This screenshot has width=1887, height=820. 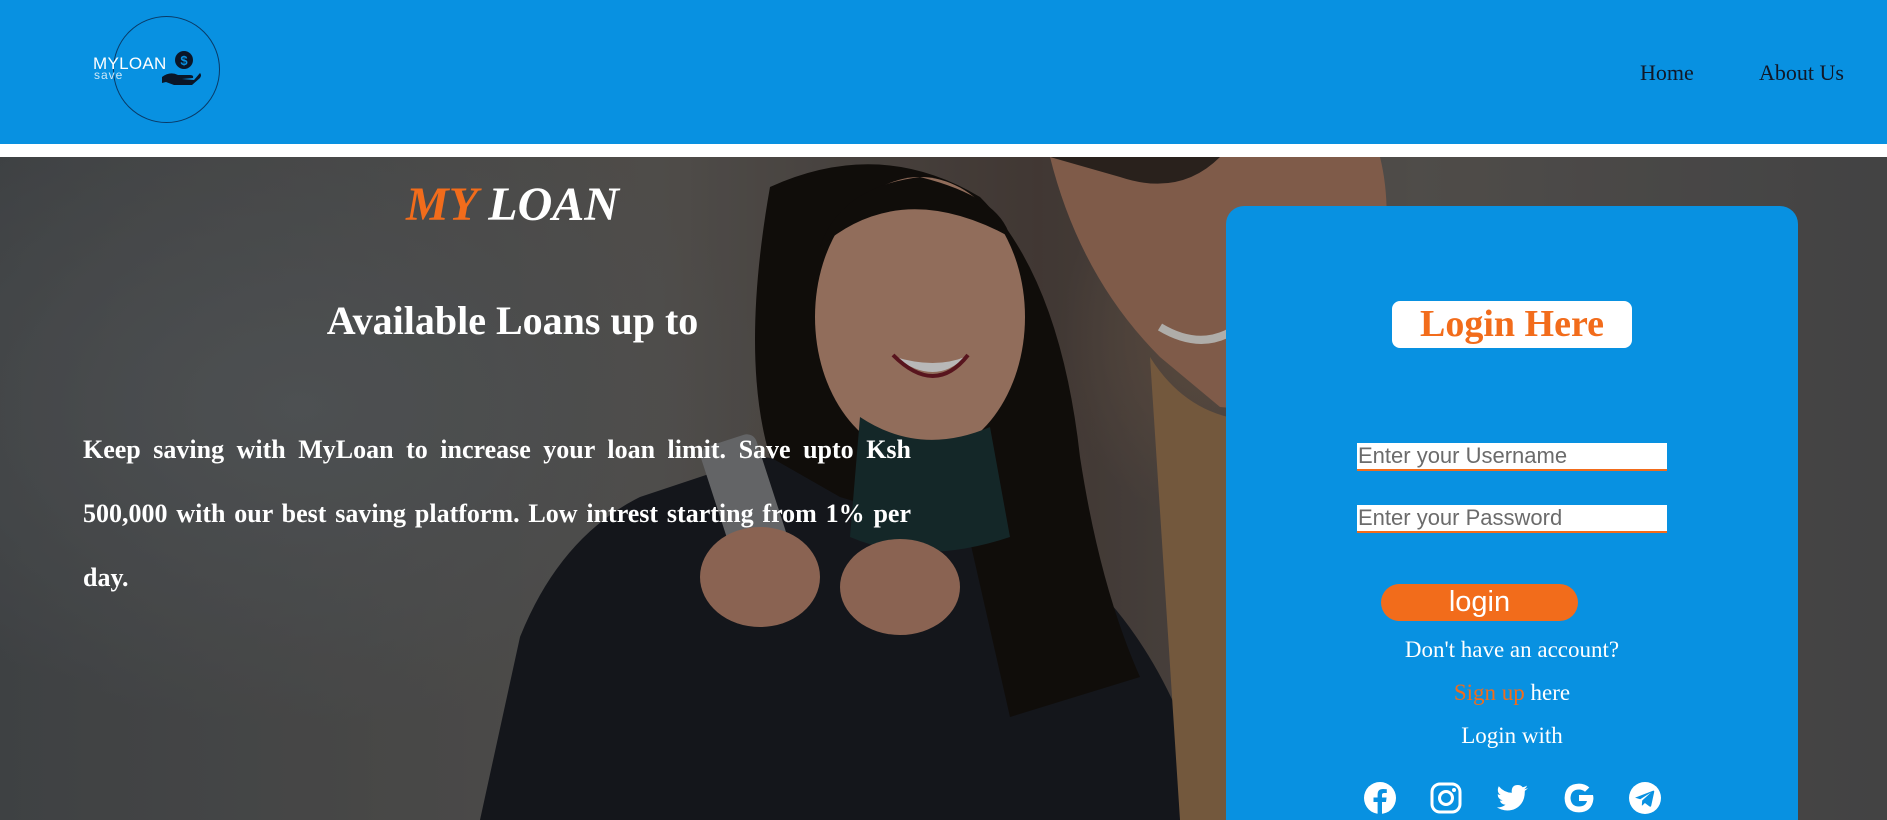 I want to click on instagram-icon, so click(x=1446, y=798).